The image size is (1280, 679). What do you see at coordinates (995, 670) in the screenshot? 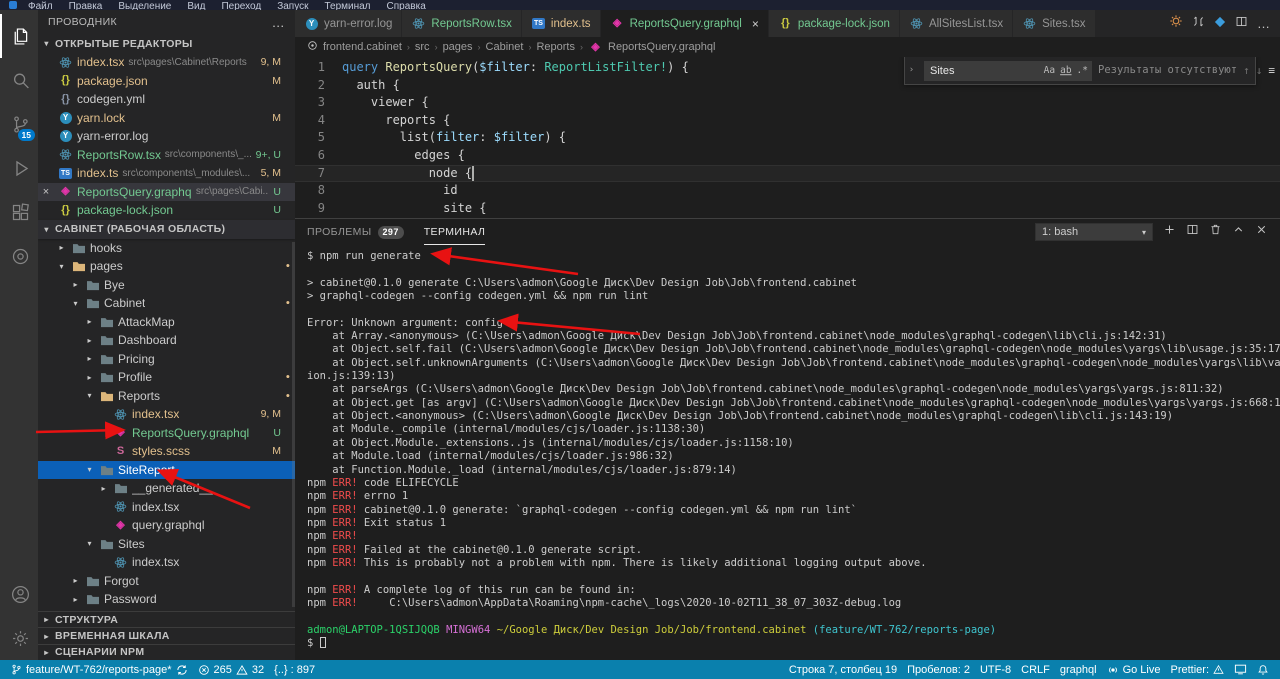
I see `encoding-indicator: UTF-8` at bounding box center [995, 670].